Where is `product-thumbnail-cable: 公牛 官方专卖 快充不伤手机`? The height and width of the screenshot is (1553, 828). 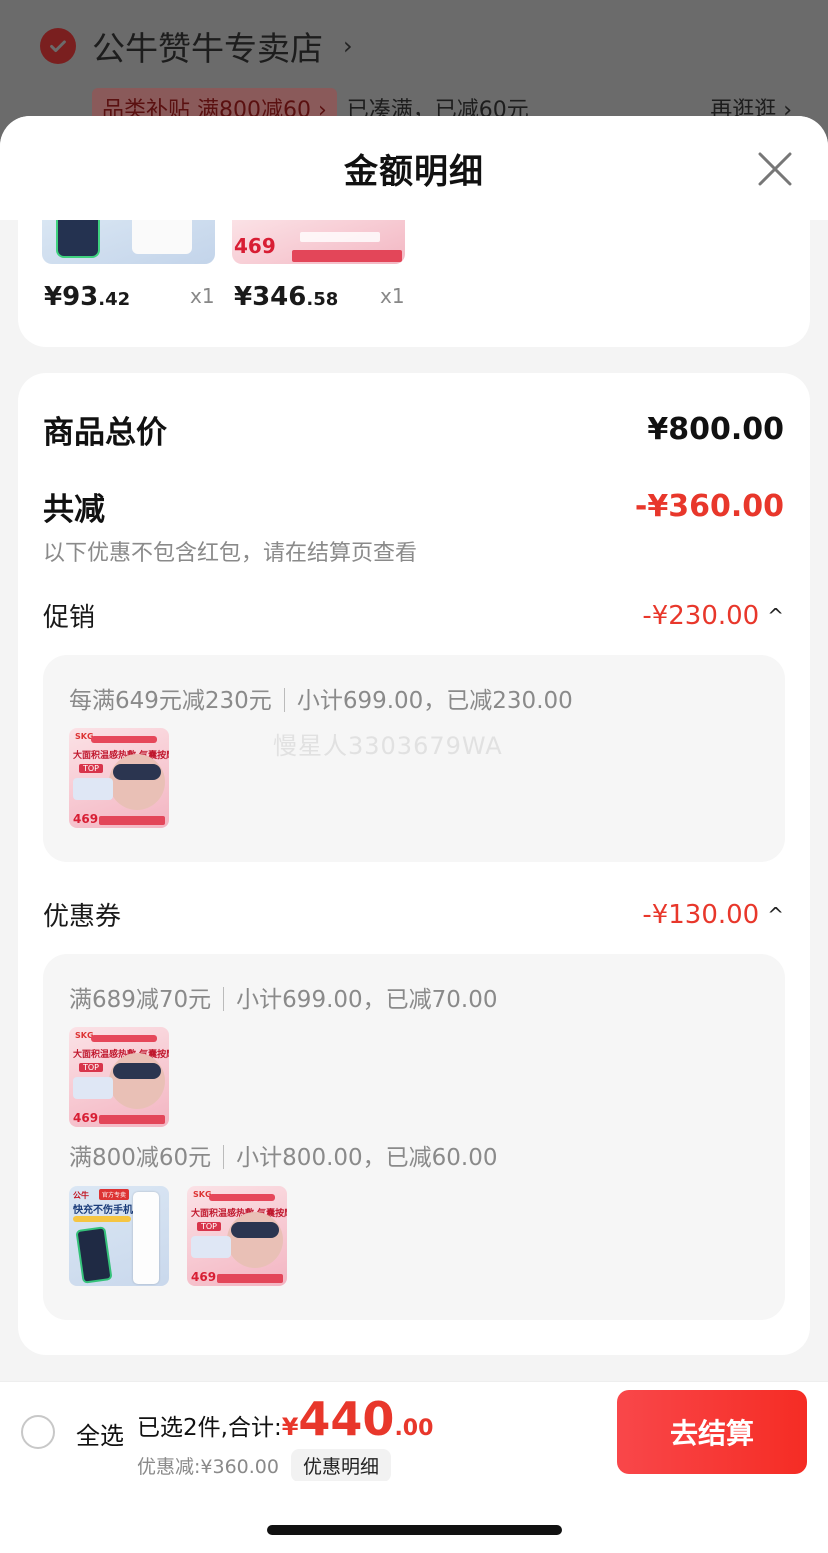
product-thumbnail-cable: 公牛 官方专卖 快充不伤手机 is located at coordinates (119, 1236).